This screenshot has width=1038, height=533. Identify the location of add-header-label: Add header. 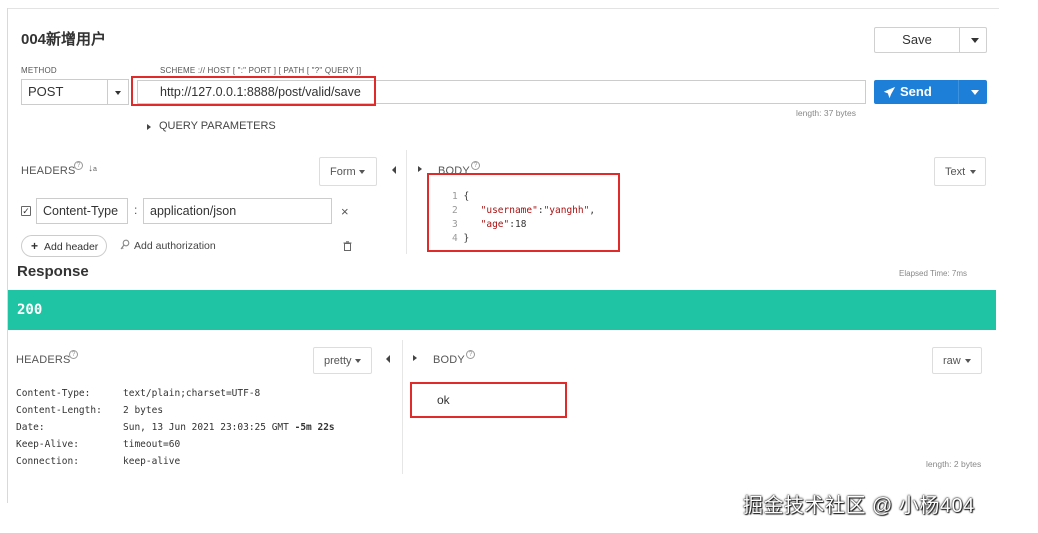
(71, 247).